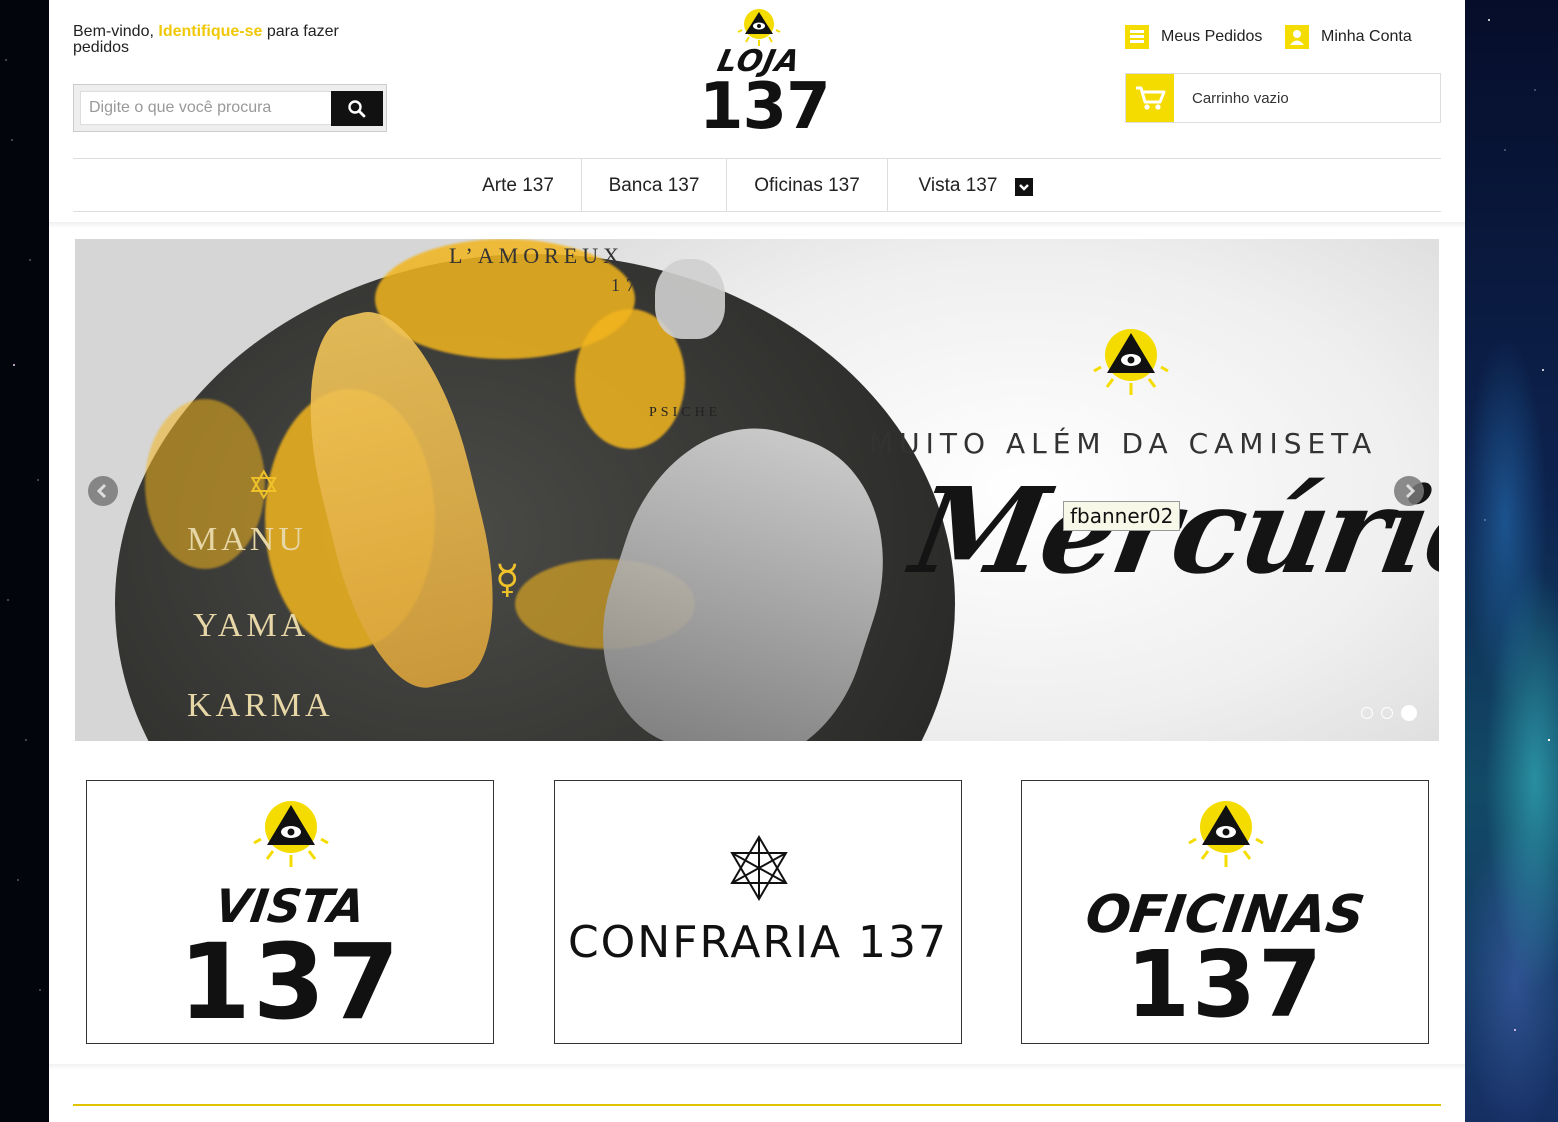  I want to click on orders-list-icon, so click(1137, 37).